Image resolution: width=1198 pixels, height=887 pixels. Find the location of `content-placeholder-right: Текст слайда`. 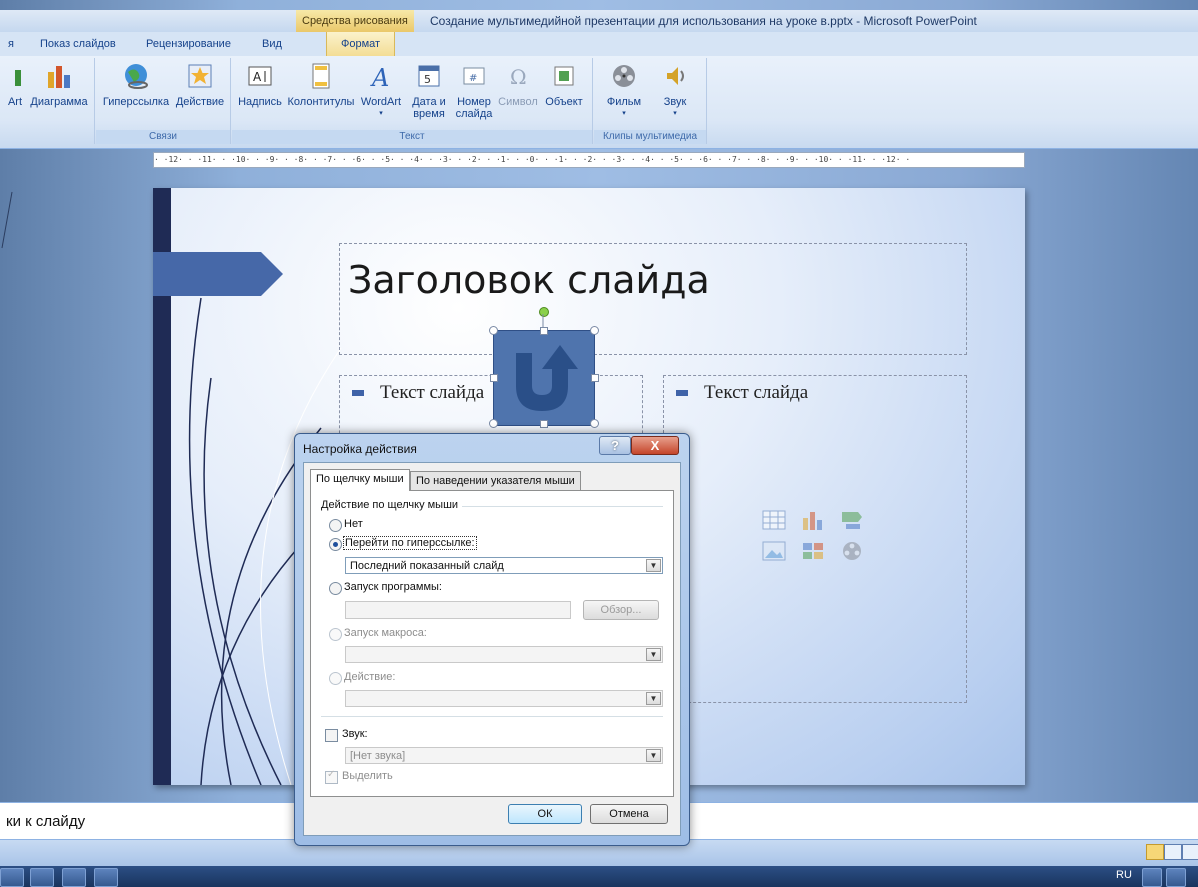

content-placeholder-right: Текст слайда is located at coordinates (815, 539).